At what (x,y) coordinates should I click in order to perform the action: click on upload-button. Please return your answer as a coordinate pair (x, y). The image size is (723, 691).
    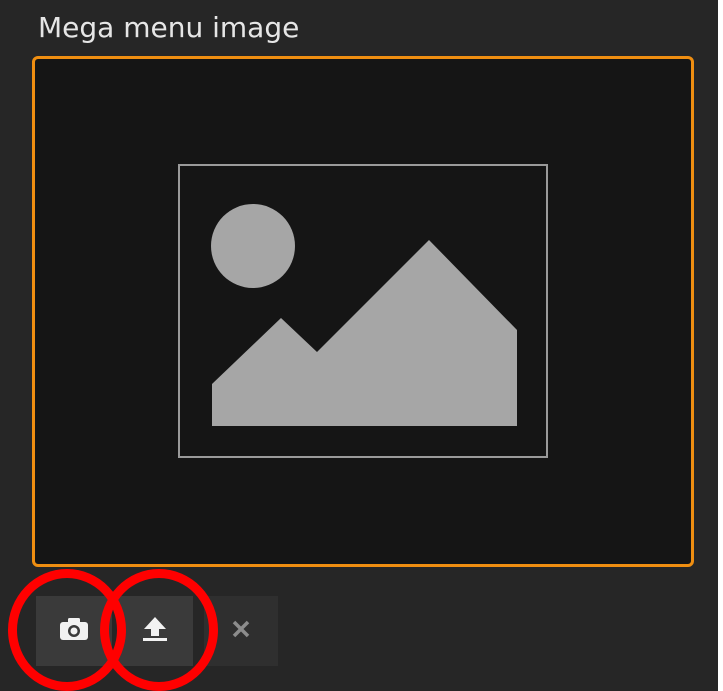
    Looking at the image, I should click on (155, 631).